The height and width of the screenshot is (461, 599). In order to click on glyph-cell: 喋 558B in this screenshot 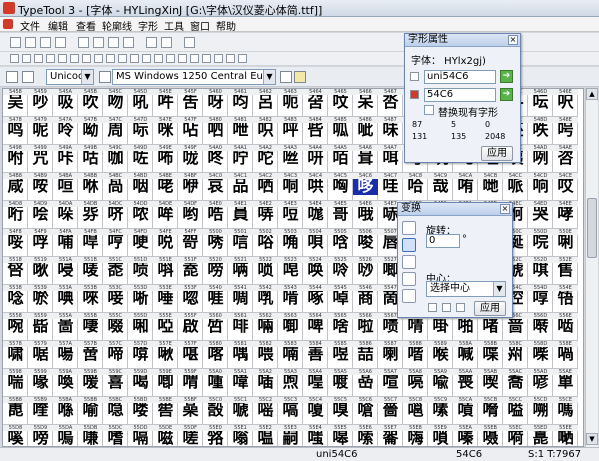, I will do `click(490, 355)`.